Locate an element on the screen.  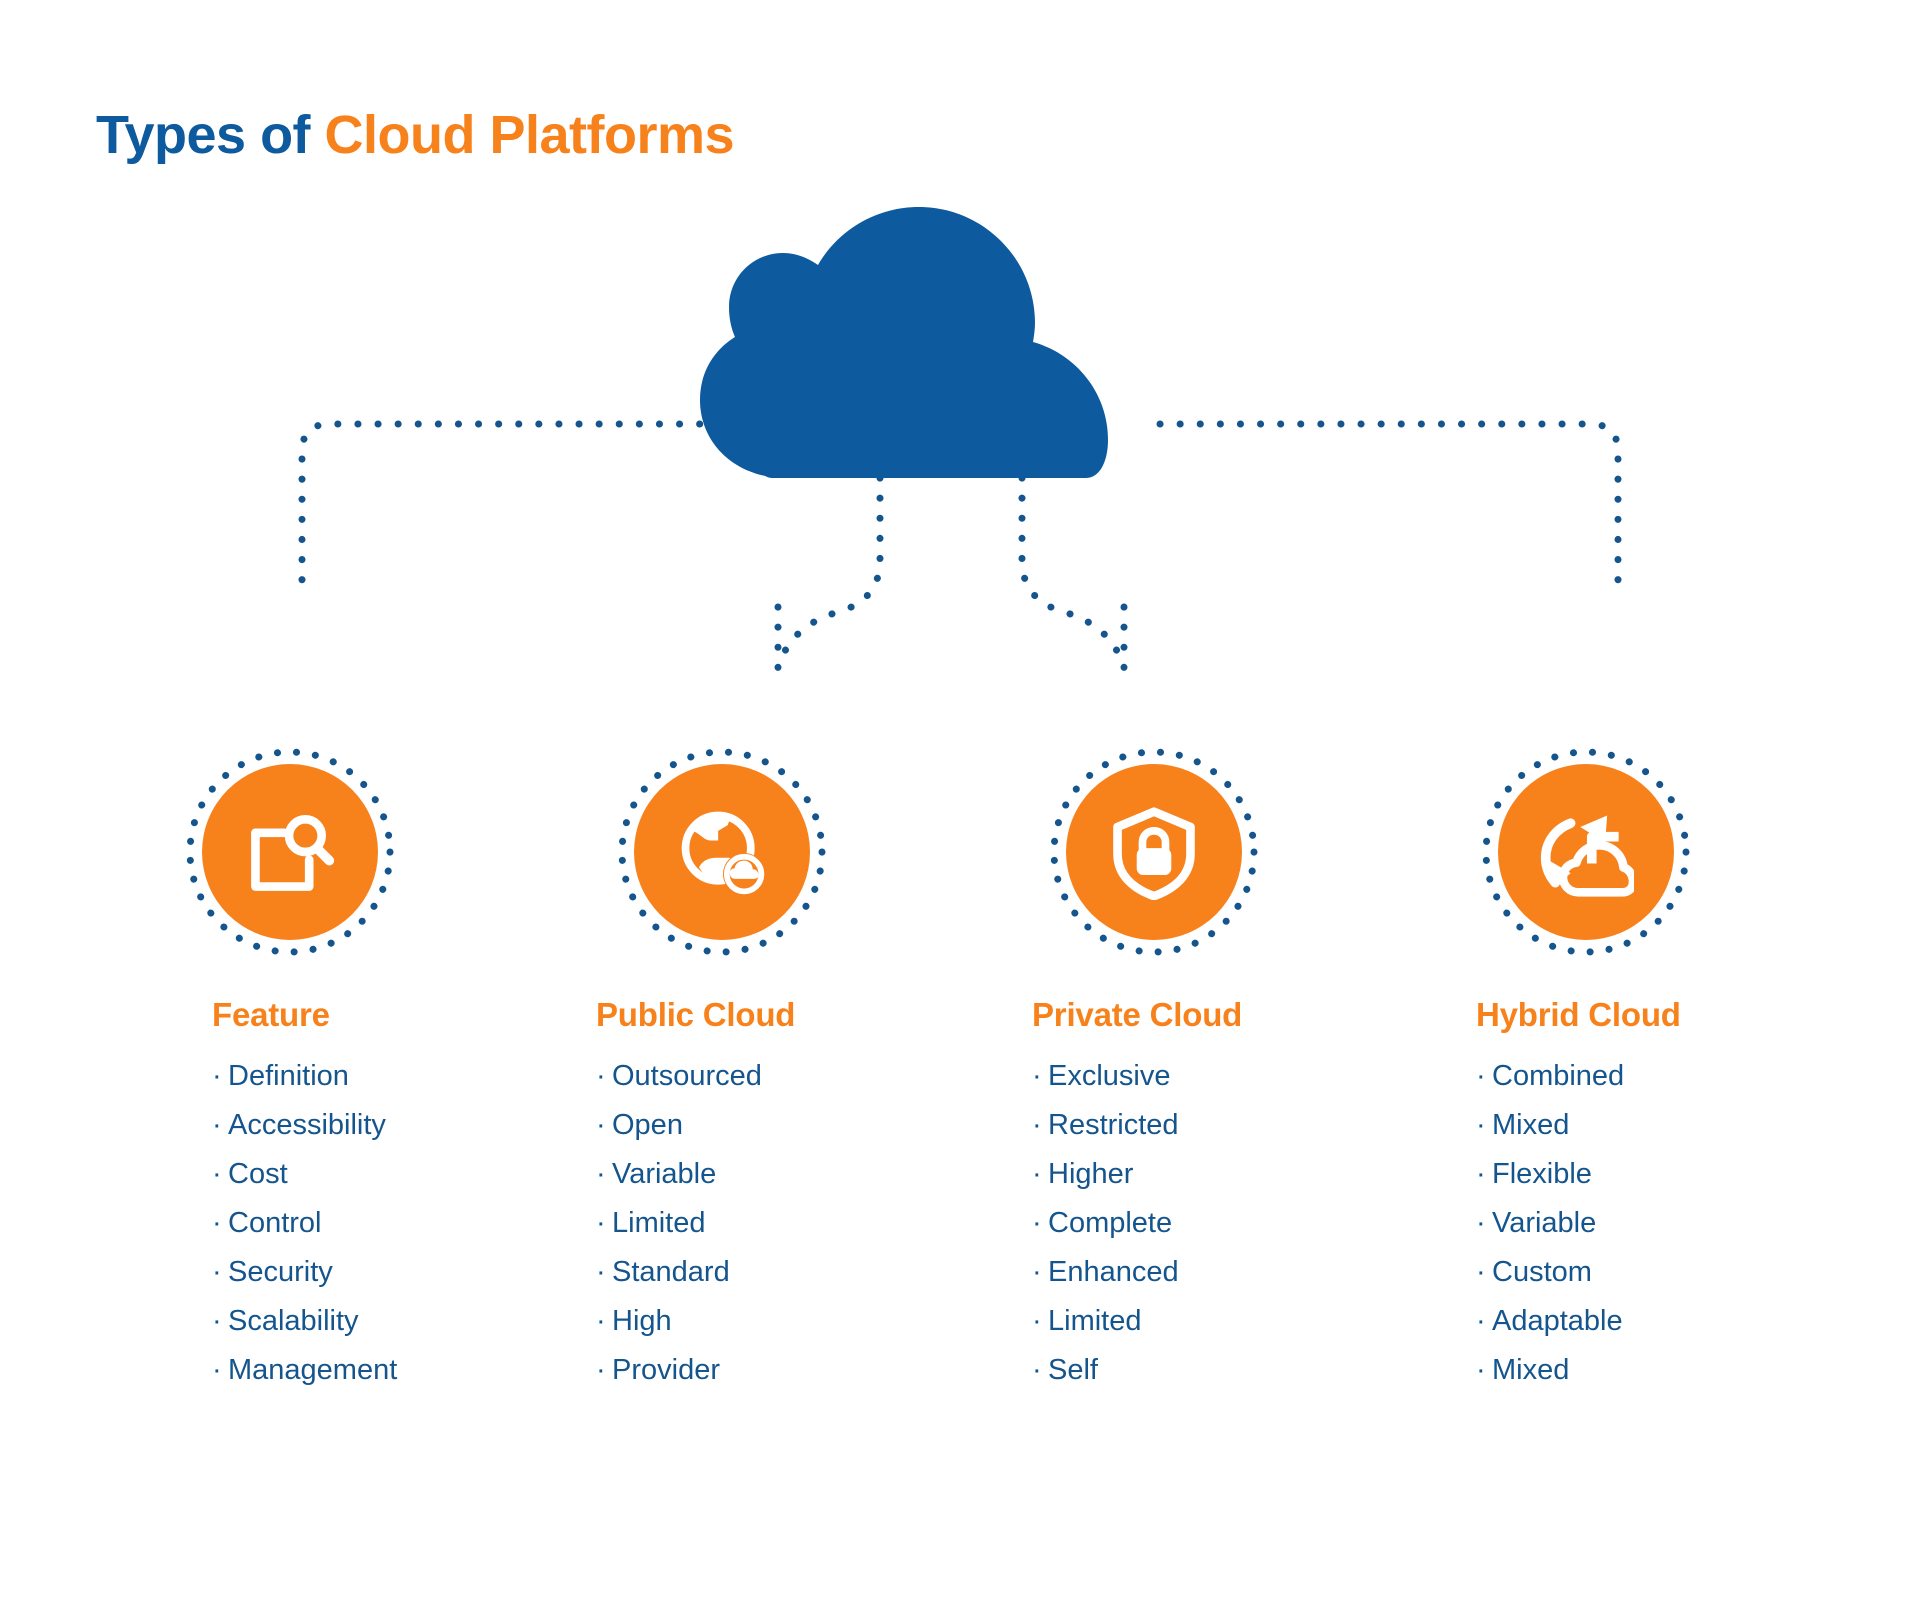
list-item: · Open is located at coordinates (695, 1135).